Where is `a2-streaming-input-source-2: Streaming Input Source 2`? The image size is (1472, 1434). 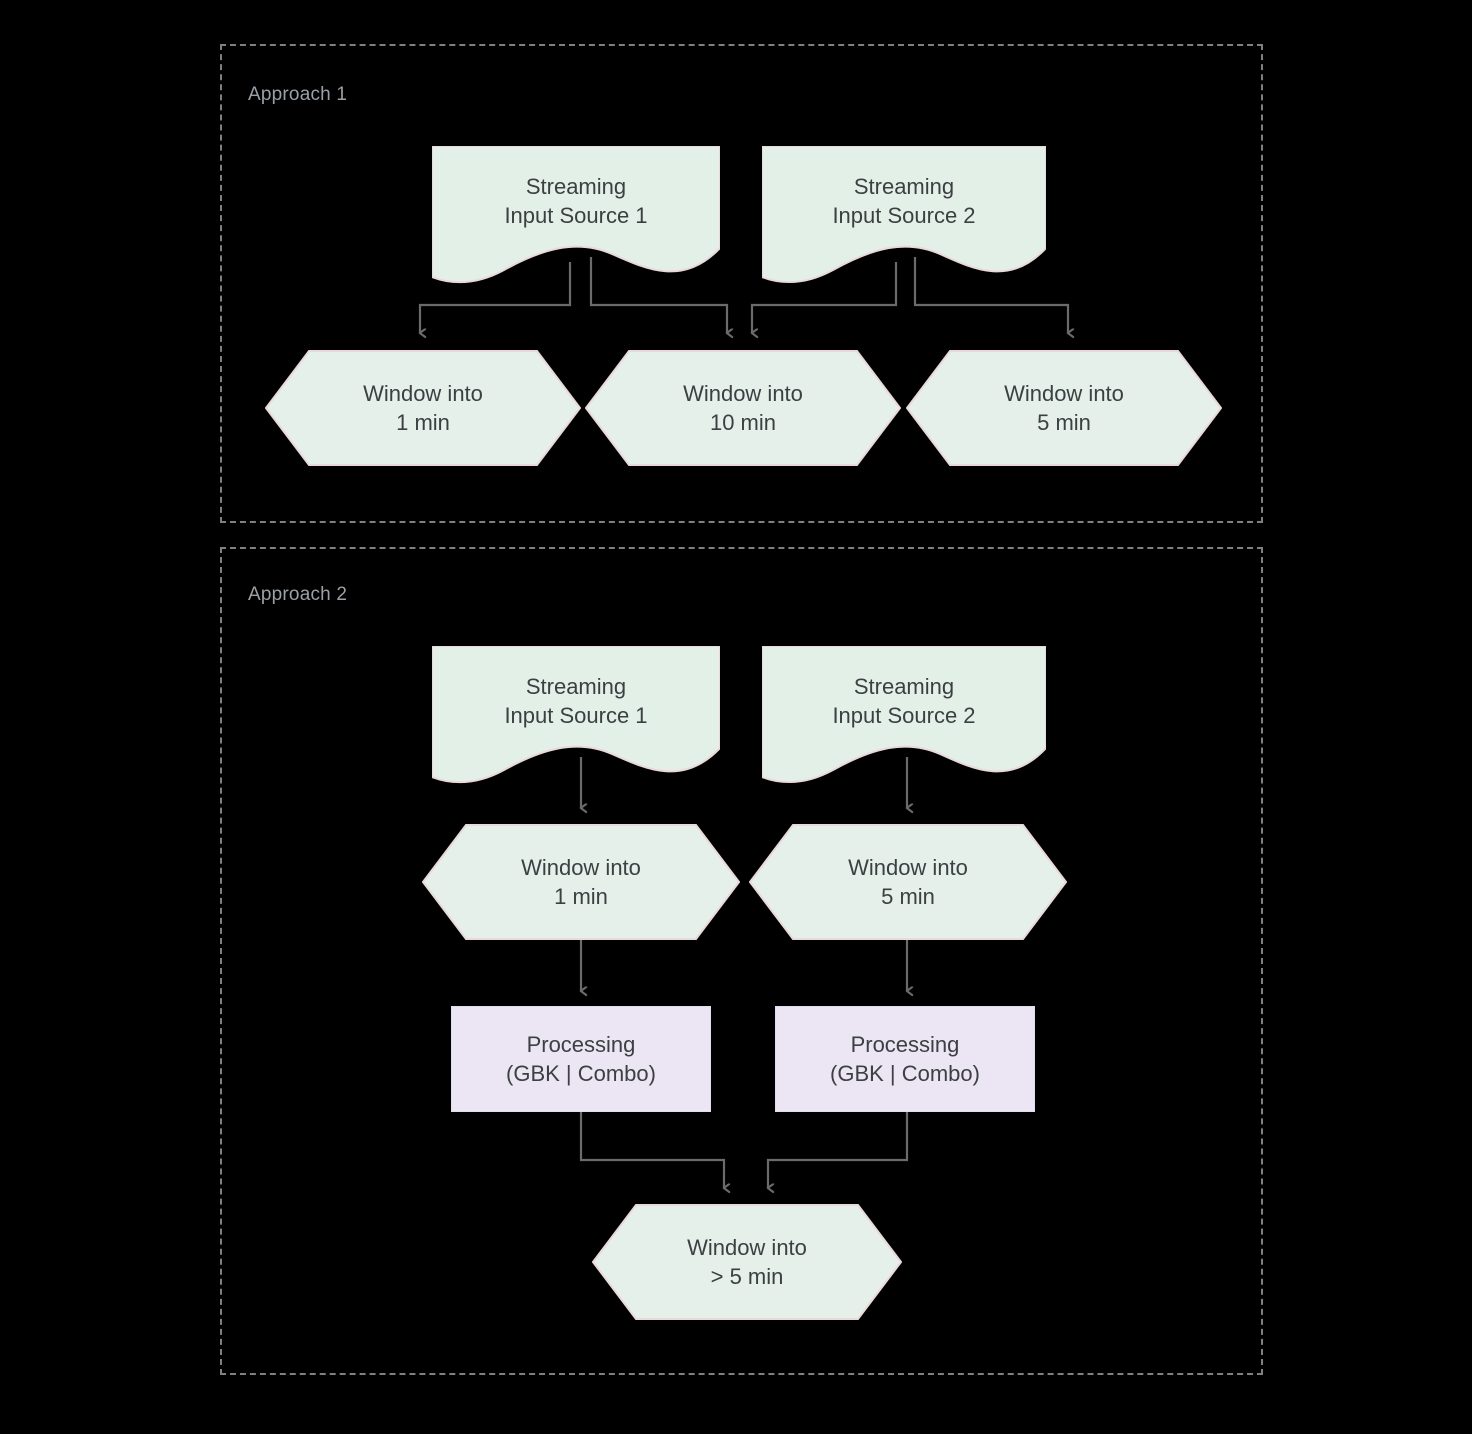
a2-streaming-input-source-2: Streaming Input Source 2 is located at coordinates (904, 715).